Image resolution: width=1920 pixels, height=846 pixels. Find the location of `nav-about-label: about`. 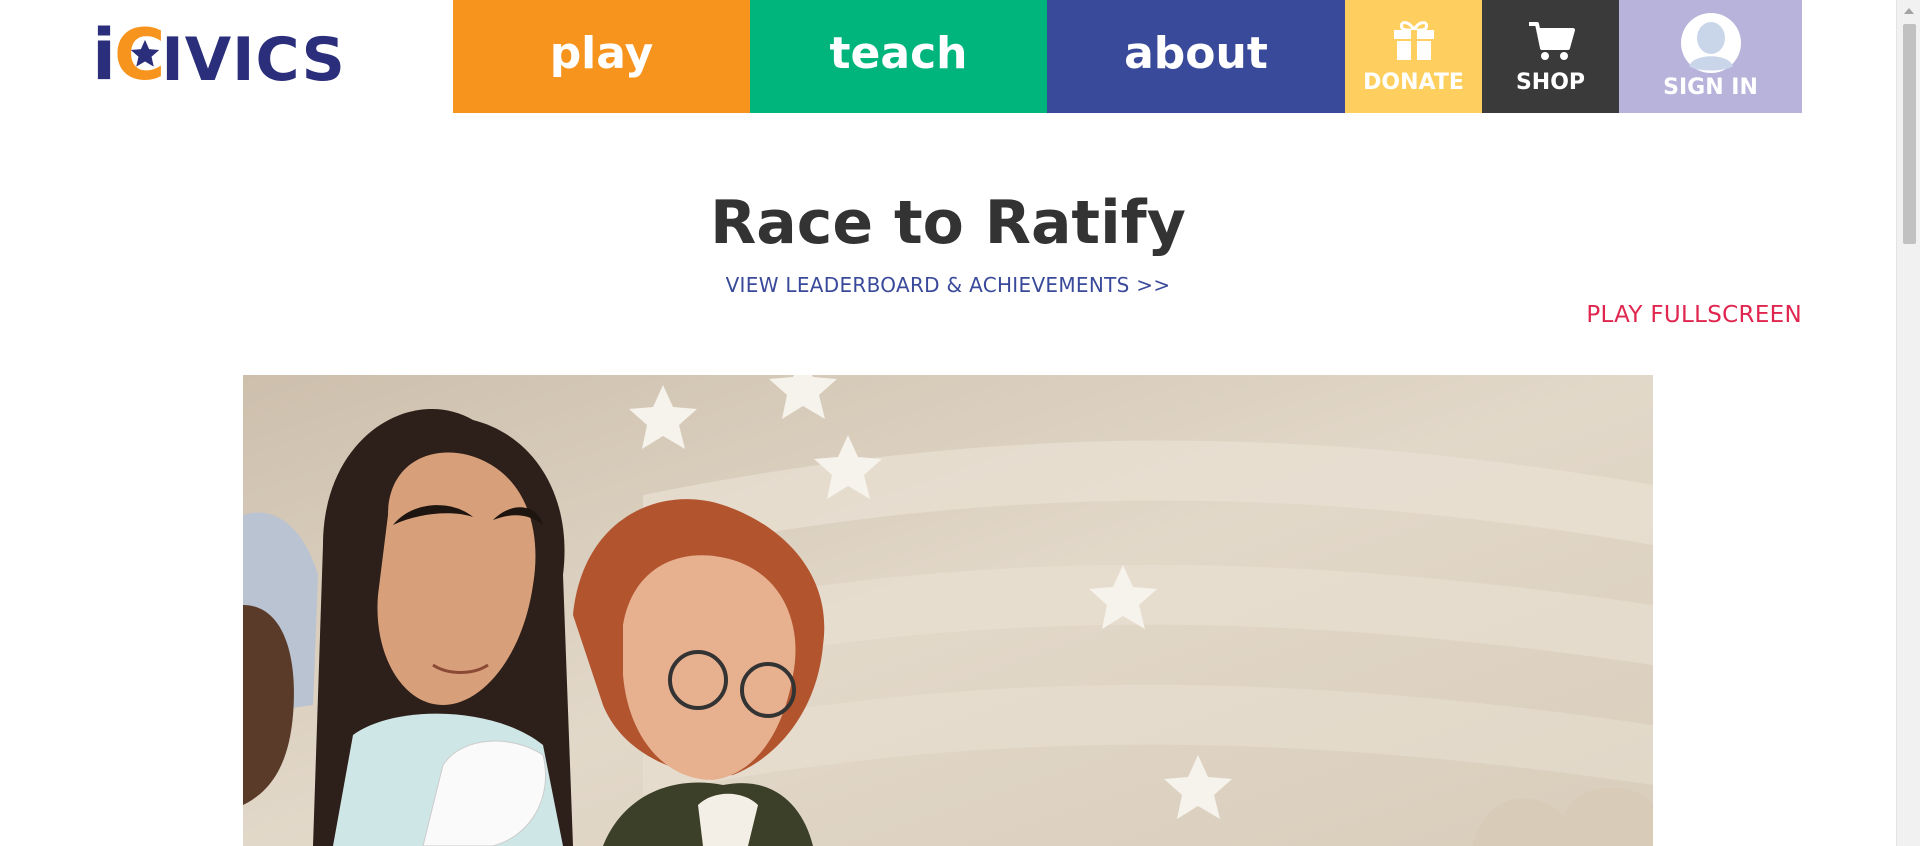

nav-about-label: about is located at coordinates (1196, 53).